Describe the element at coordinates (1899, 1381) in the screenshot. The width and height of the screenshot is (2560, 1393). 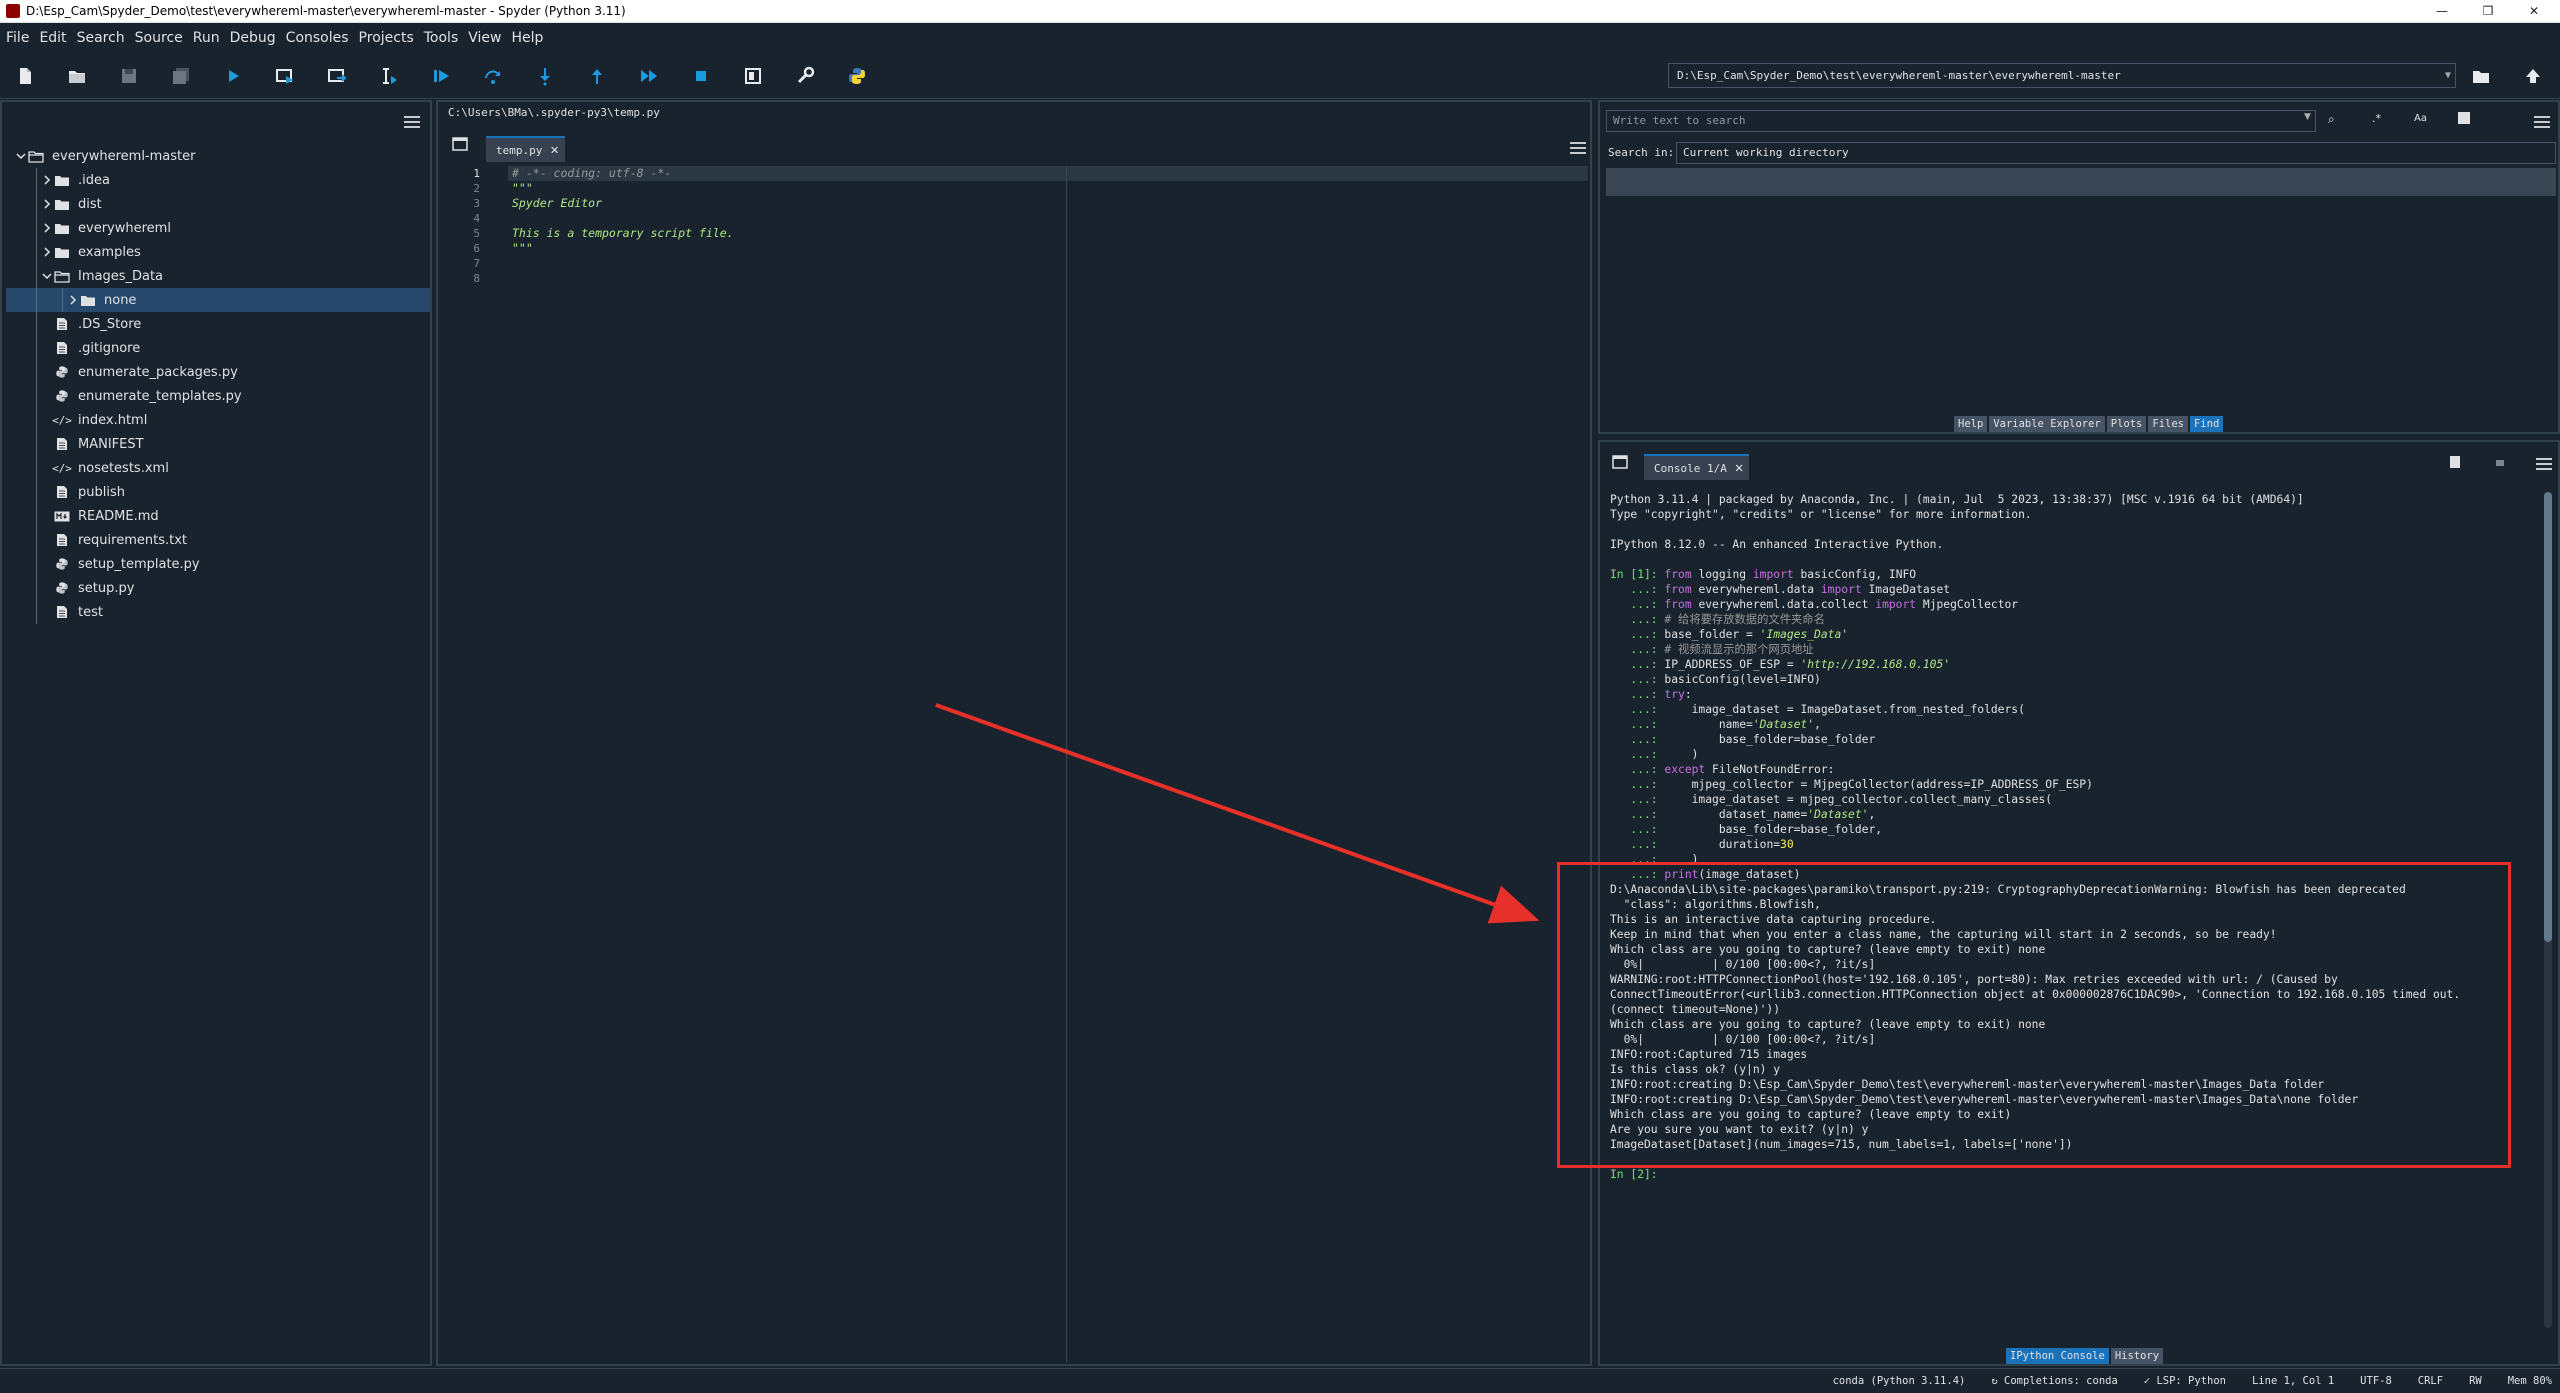
I see `status-conda-python-3-11-4: conda (Python 3.11.4)` at that location.